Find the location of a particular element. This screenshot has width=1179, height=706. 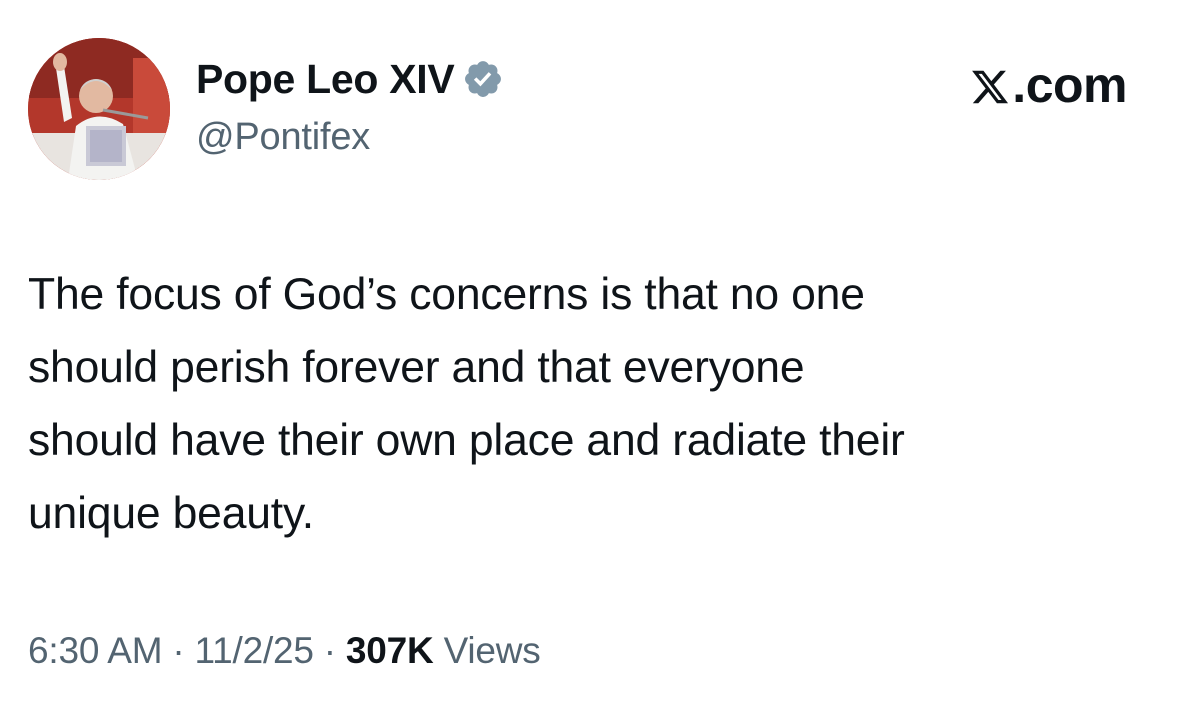

tweet-text-line: unique beauty. is located at coordinates (171, 513).